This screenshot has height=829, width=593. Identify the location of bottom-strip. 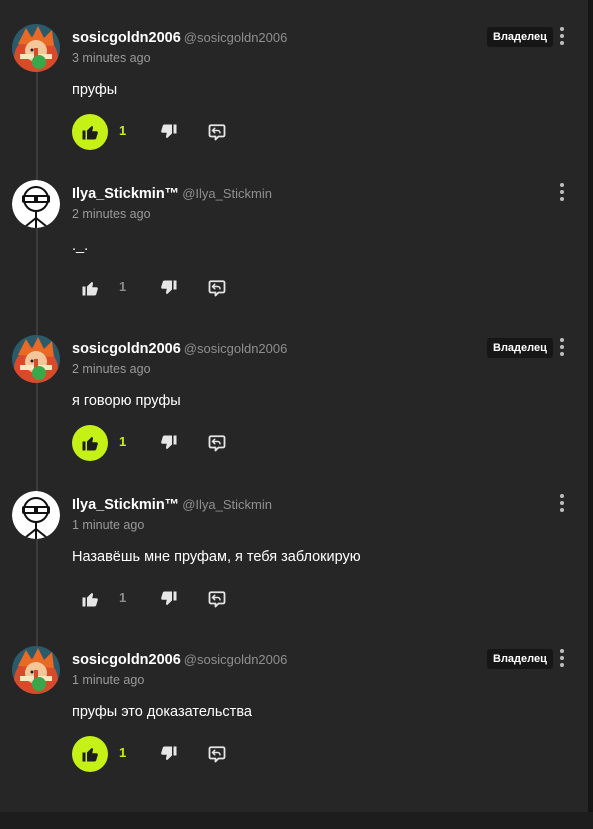
(296, 820).